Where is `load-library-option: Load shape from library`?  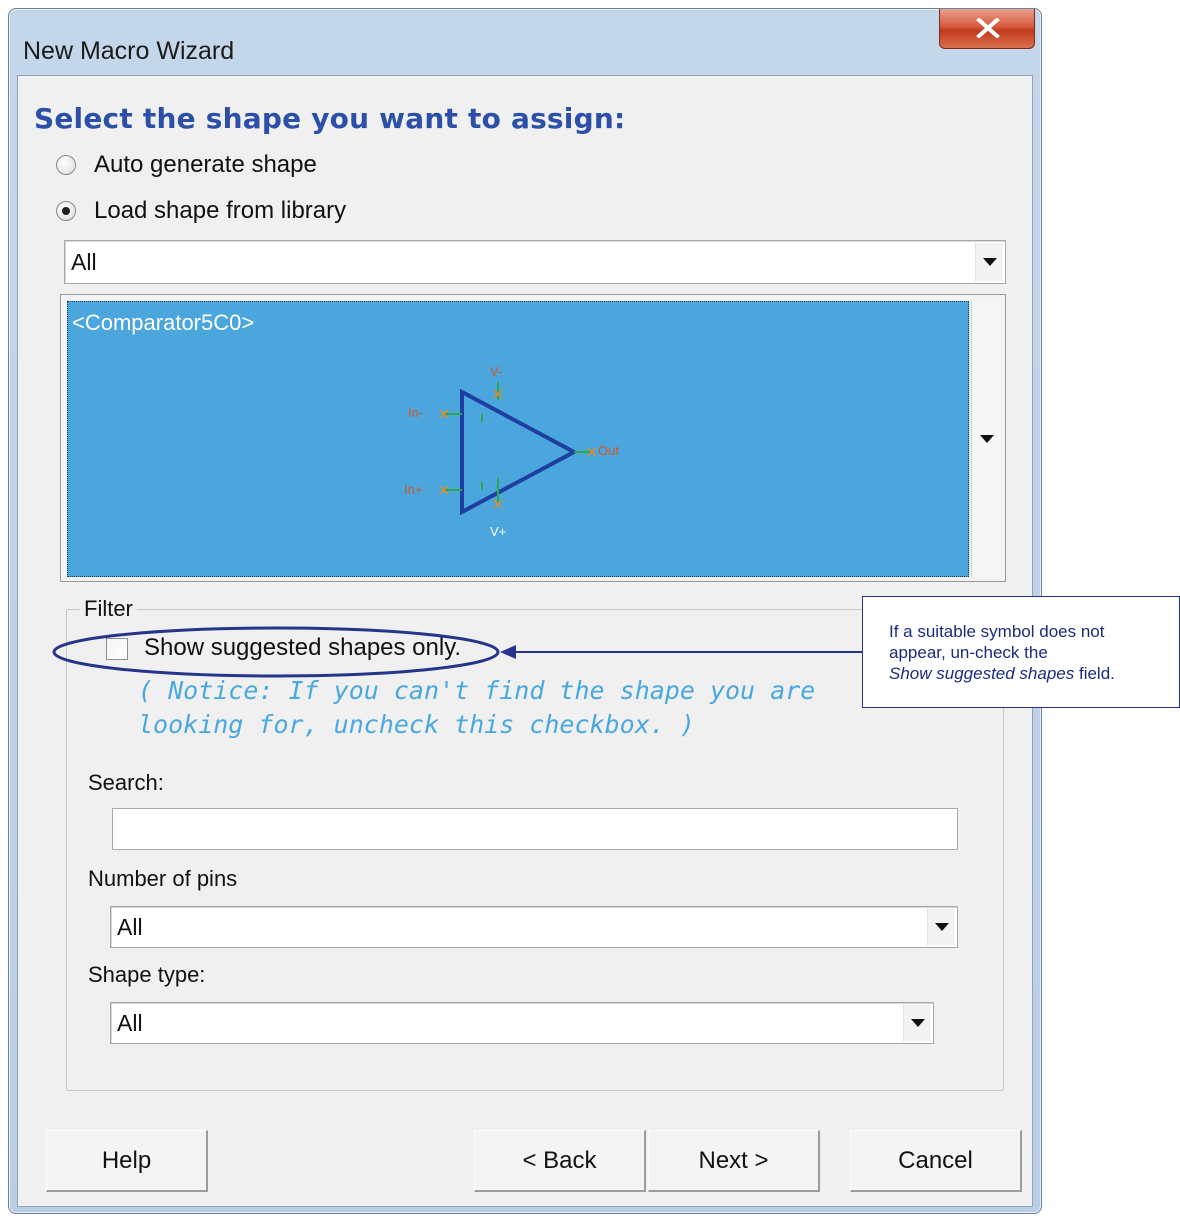
load-library-option: Load shape from library is located at coordinates (201, 211).